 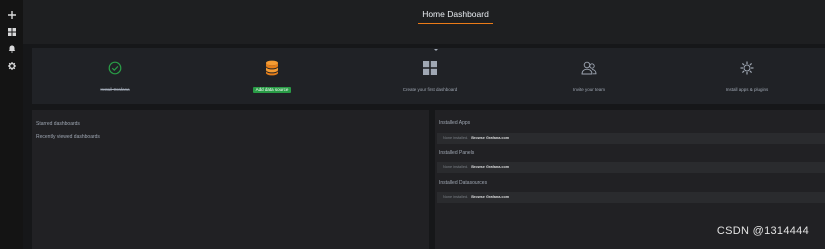 I want to click on installed-apps-empty: None installed. Browse Grafana.com, so click(x=631, y=138).